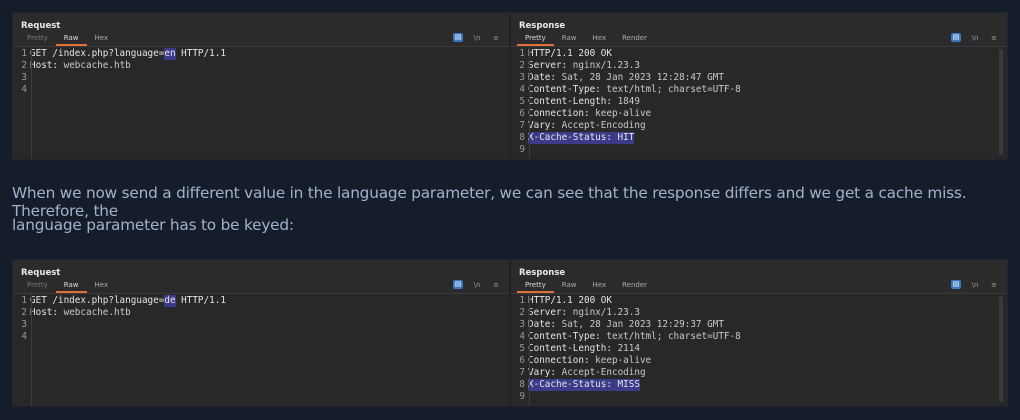 This screenshot has width=1020, height=420. Describe the element at coordinates (759, 385) in the screenshot. I see `code-line: 8 X-Cache-Status: MISS` at that location.